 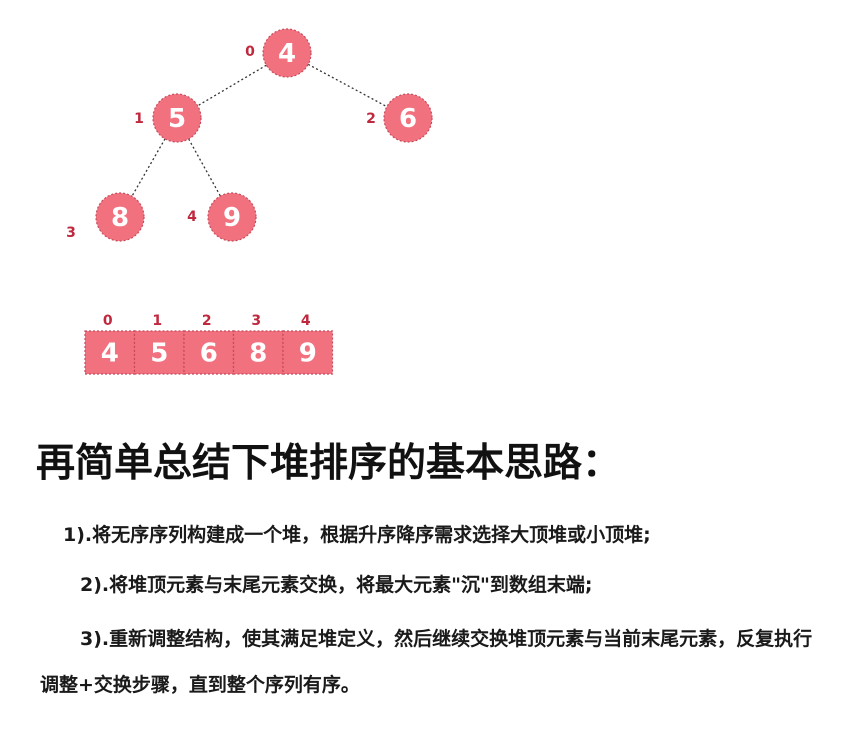 What do you see at coordinates (209, 354) in the screenshot?
I see `array-cell-value: 6` at bounding box center [209, 354].